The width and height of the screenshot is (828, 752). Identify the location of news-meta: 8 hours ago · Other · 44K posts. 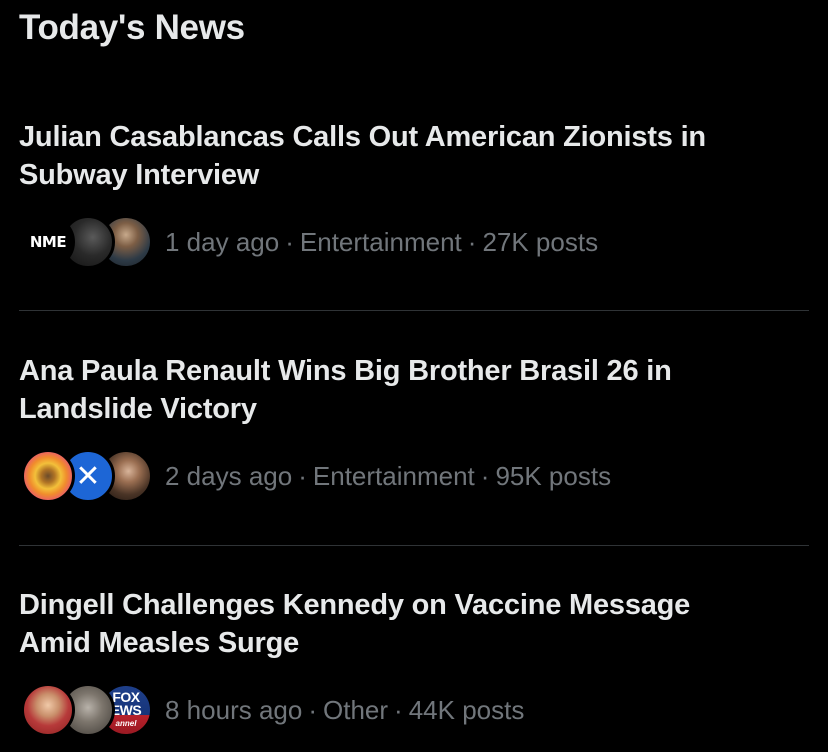
(344, 710).